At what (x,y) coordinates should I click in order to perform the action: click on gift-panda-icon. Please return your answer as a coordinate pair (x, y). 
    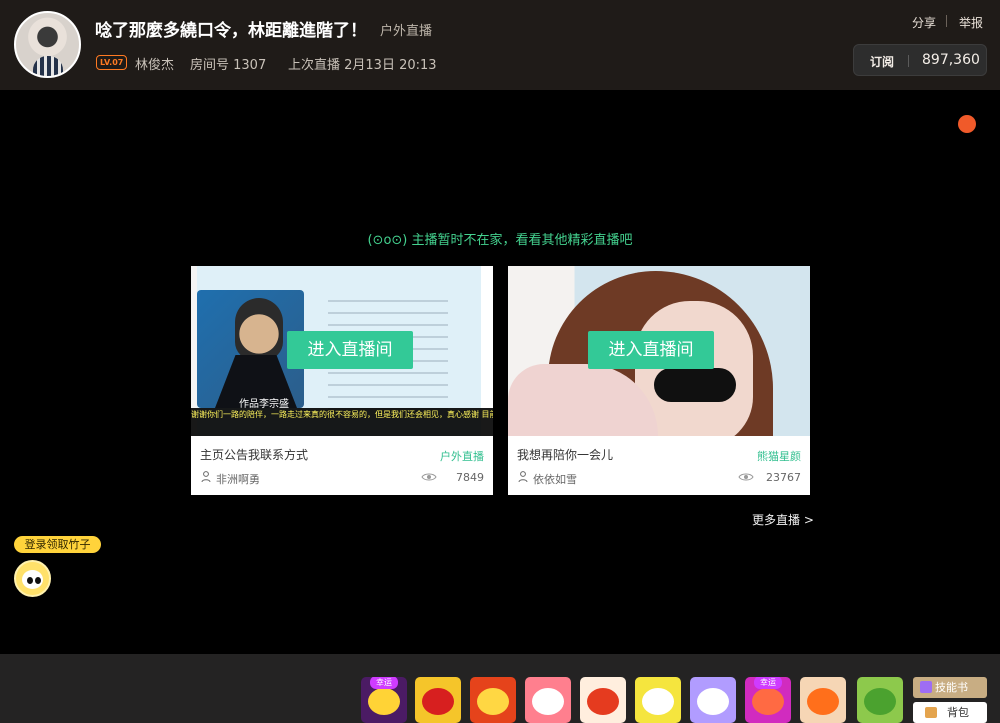
    Looking at the image, I should click on (548, 700).